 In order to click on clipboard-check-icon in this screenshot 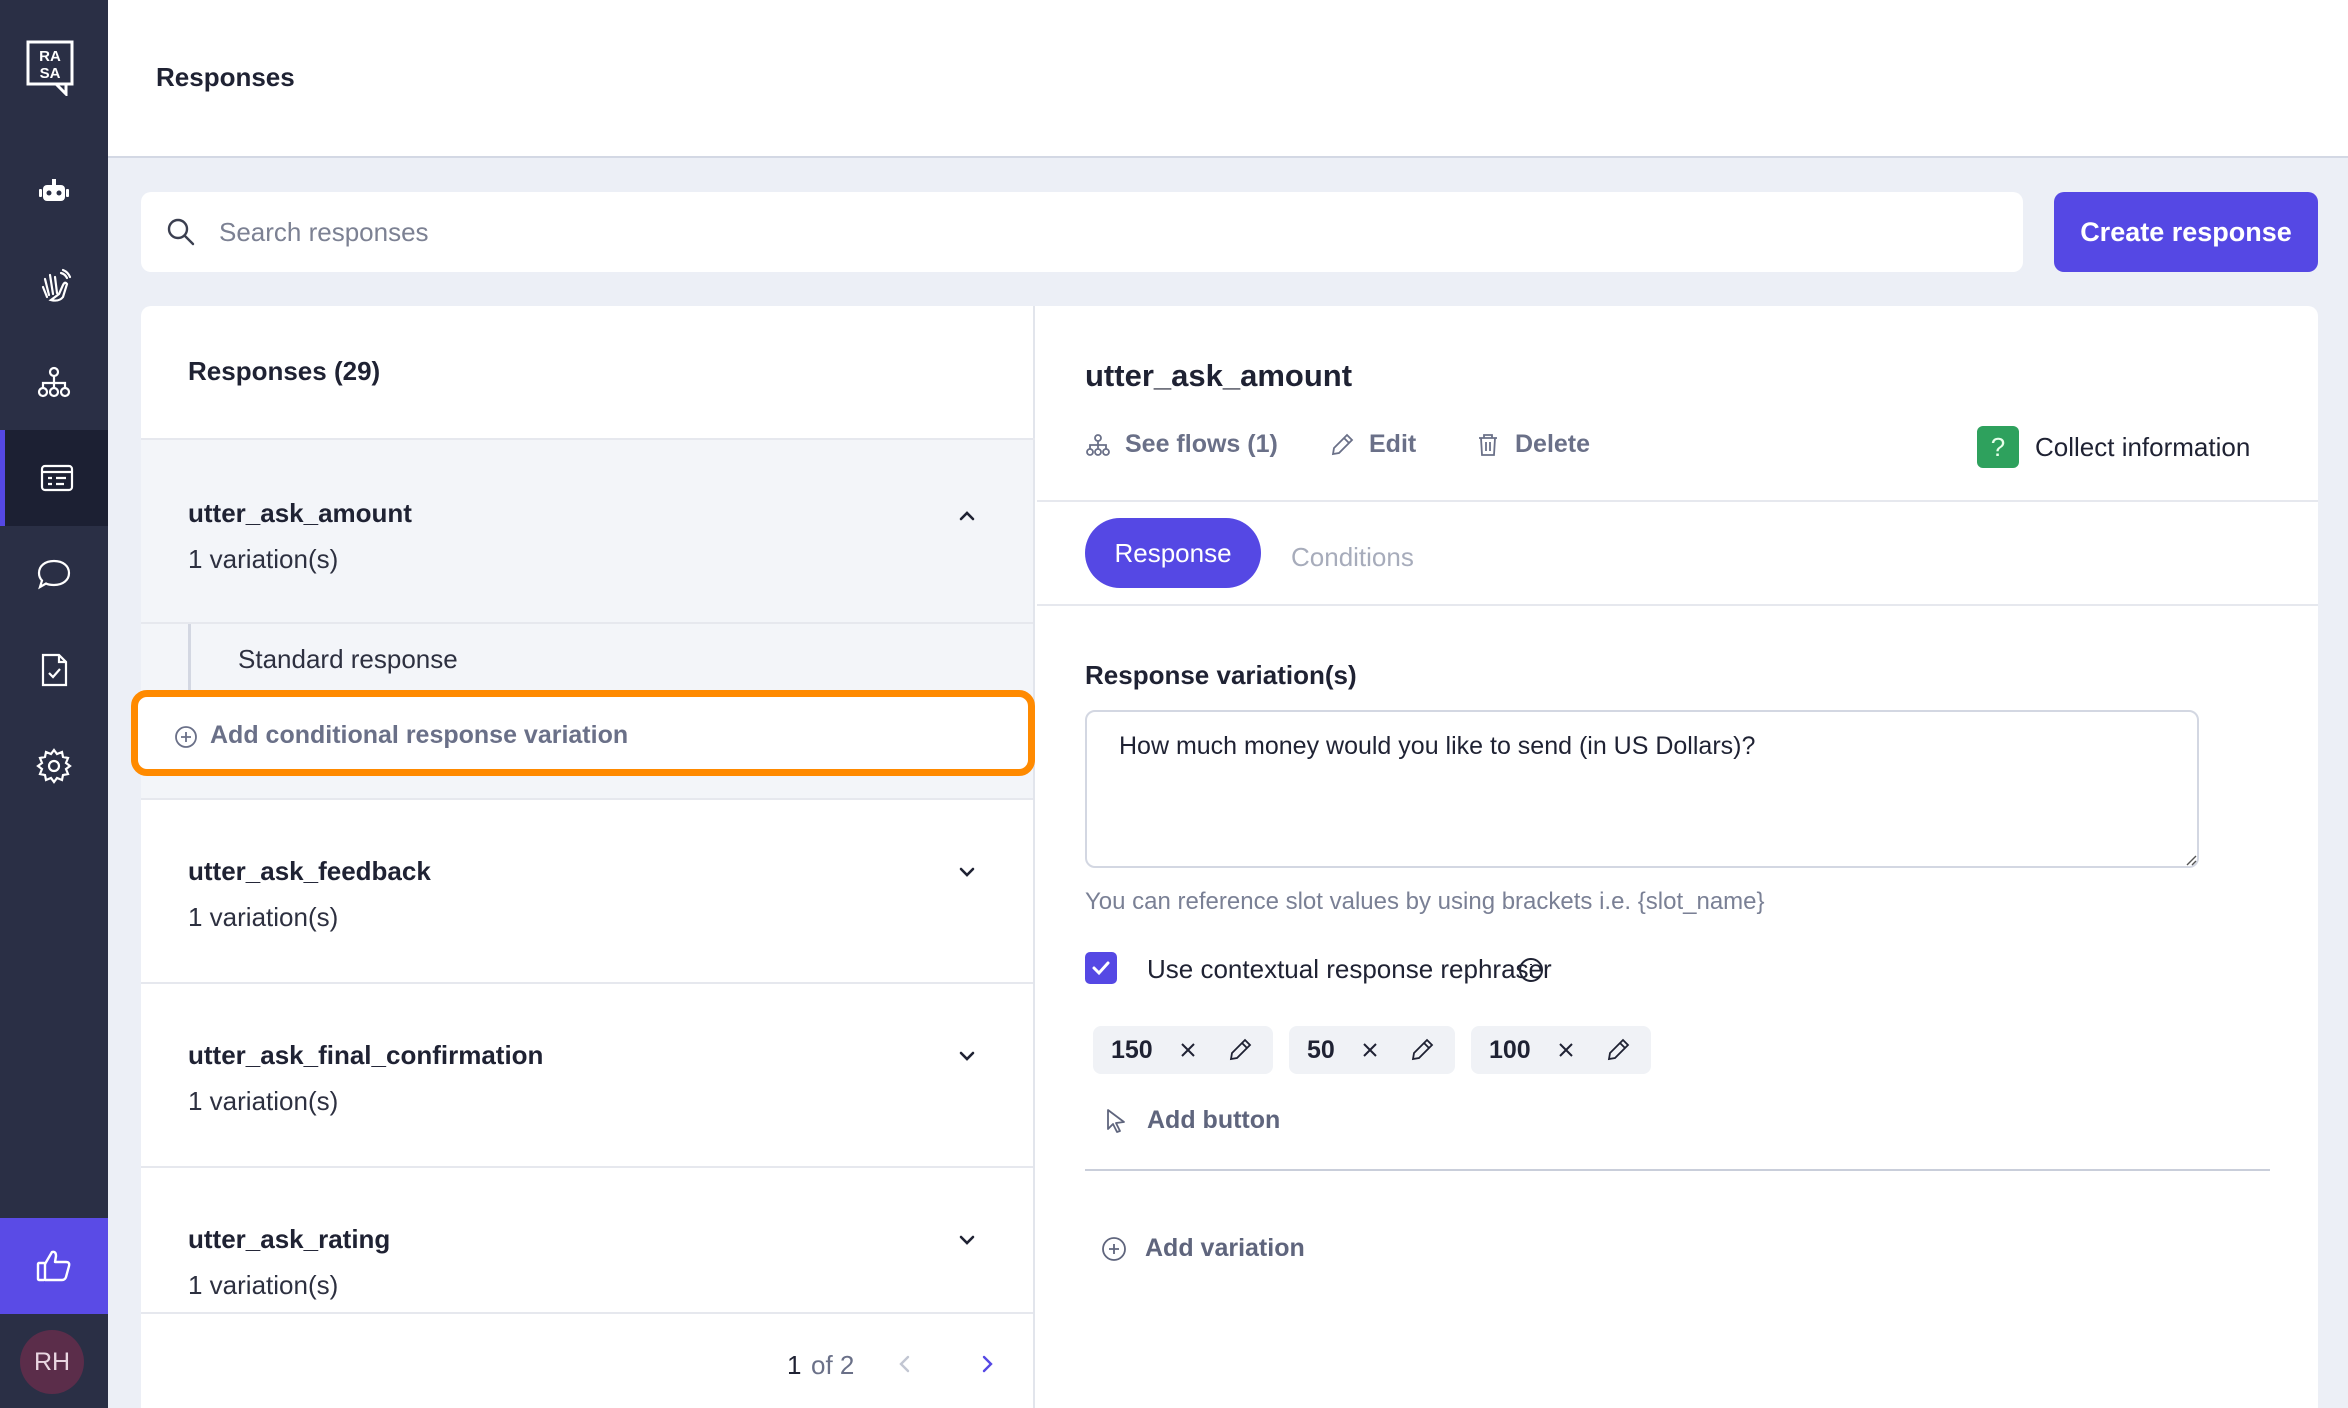, I will do `click(54, 670)`.